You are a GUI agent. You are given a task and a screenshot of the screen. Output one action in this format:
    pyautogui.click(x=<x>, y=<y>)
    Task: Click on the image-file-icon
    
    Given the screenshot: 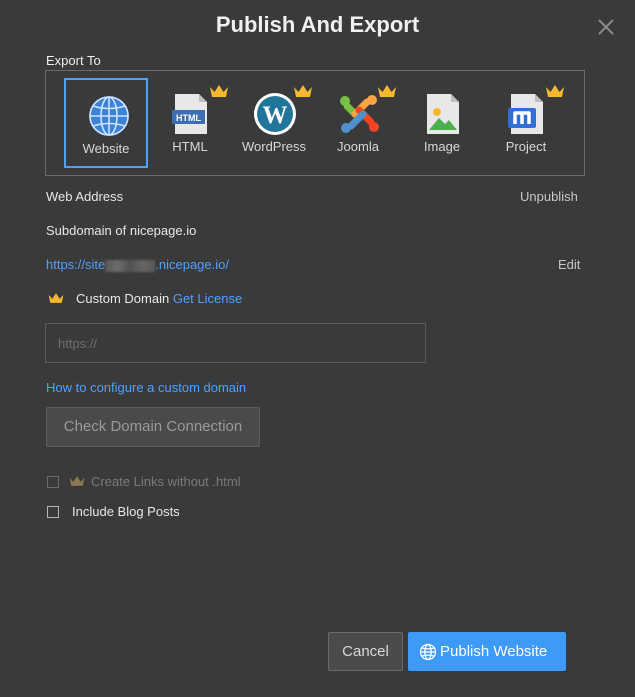 What is the action you would take?
    pyautogui.click(x=443, y=114)
    